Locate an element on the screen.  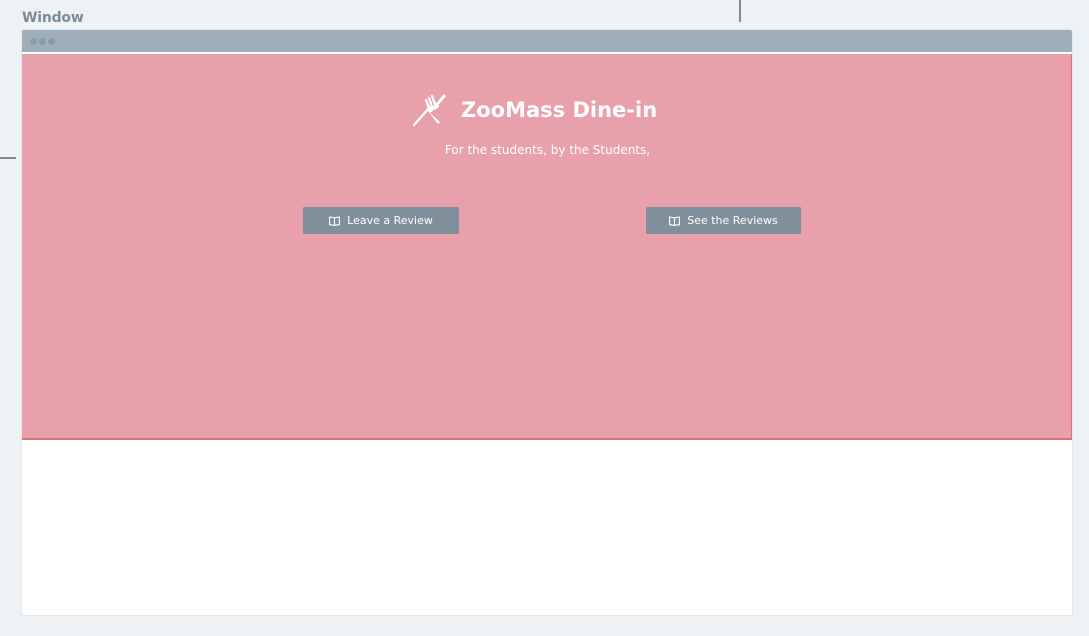
see-reviews-button: See the Reviews is located at coordinates (723, 220).